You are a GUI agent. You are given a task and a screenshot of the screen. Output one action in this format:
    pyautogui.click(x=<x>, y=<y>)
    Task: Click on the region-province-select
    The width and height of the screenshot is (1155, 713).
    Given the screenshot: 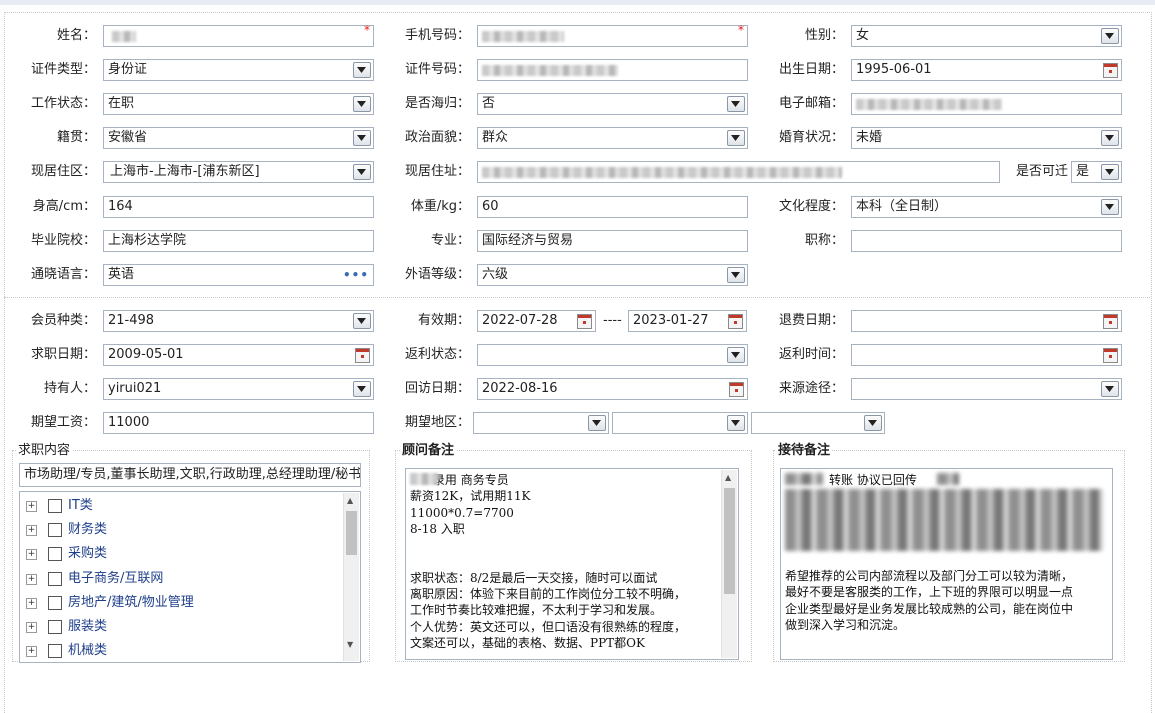 What is the action you would take?
    pyautogui.click(x=541, y=423)
    